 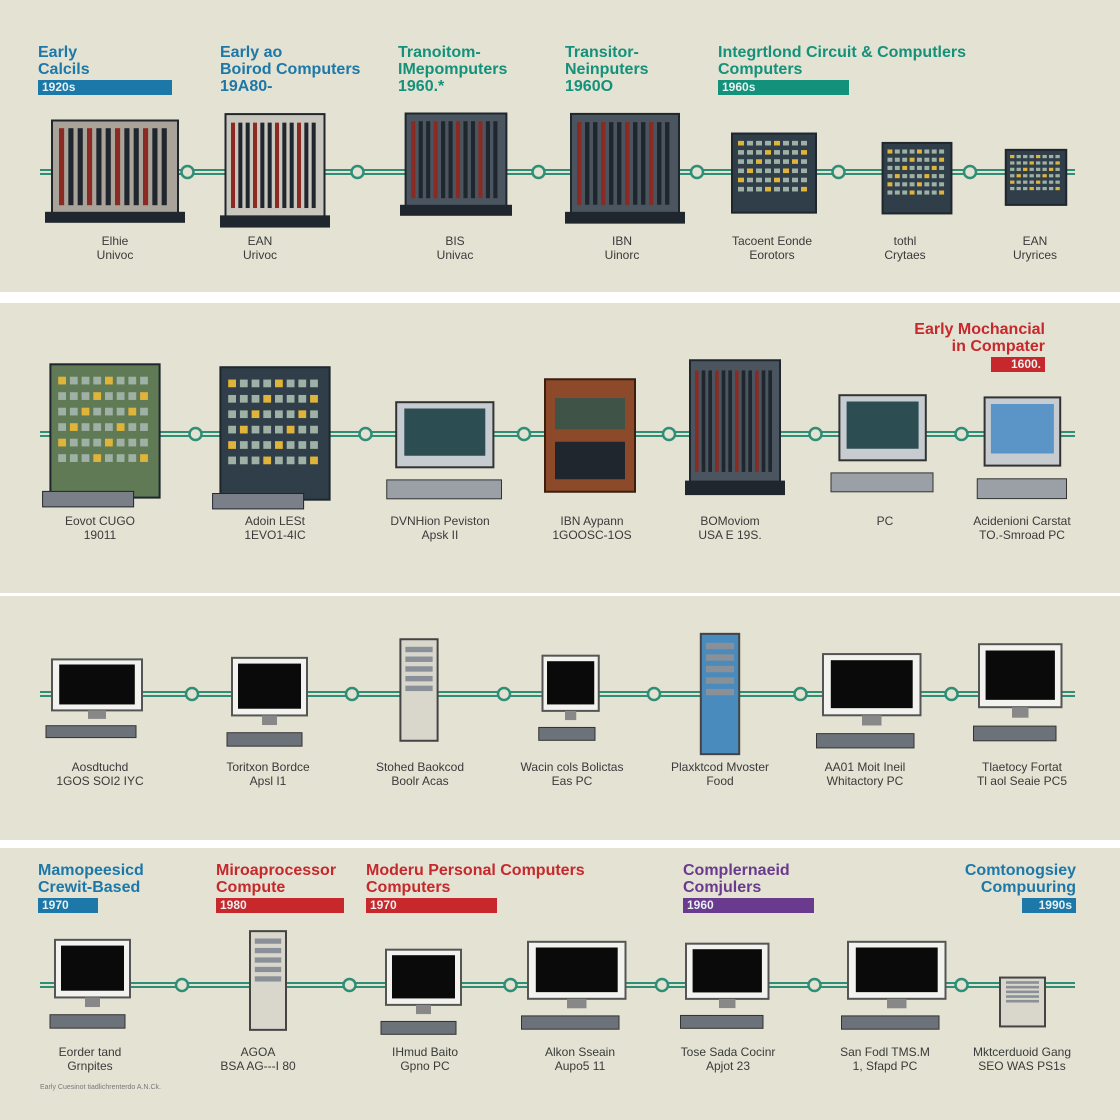 I want to click on era-date-badge: 1960, so click(x=748, y=905).